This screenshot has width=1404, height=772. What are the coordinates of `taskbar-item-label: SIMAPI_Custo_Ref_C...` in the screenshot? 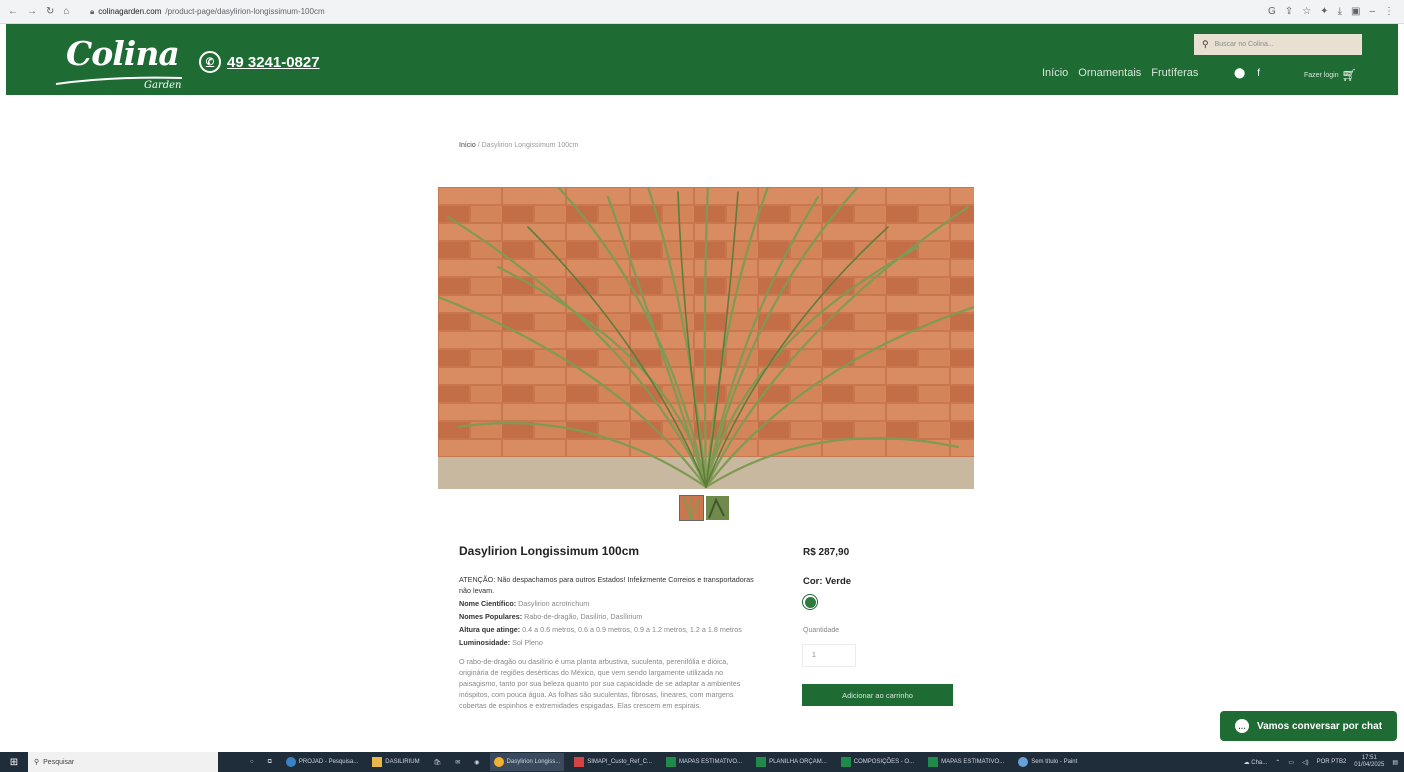 It's located at (619, 762).